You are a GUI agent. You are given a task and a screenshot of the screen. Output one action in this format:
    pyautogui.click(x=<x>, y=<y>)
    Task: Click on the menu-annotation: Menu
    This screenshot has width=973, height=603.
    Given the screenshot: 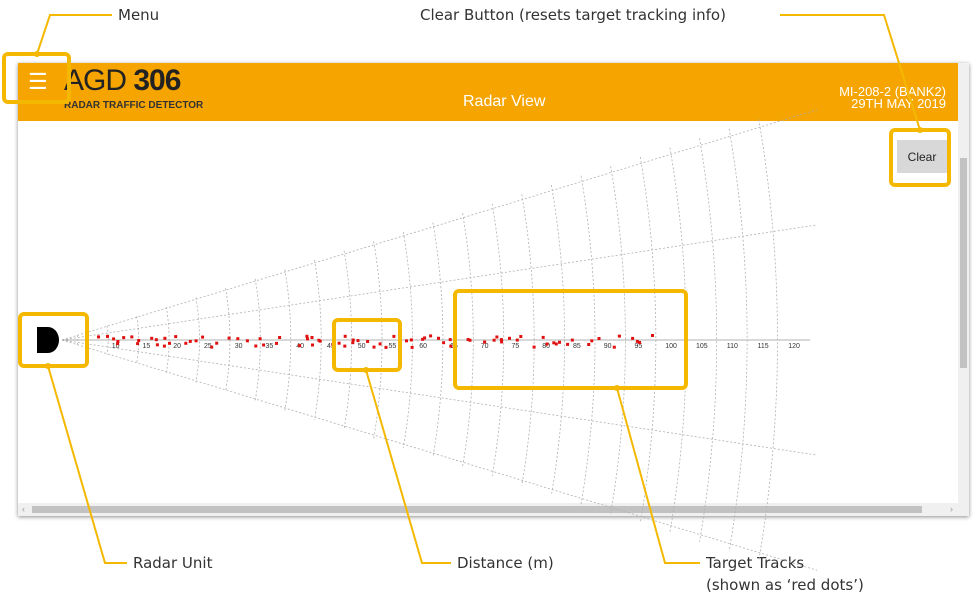 What is the action you would take?
    pyautogui.click(x=139, y=15)
    